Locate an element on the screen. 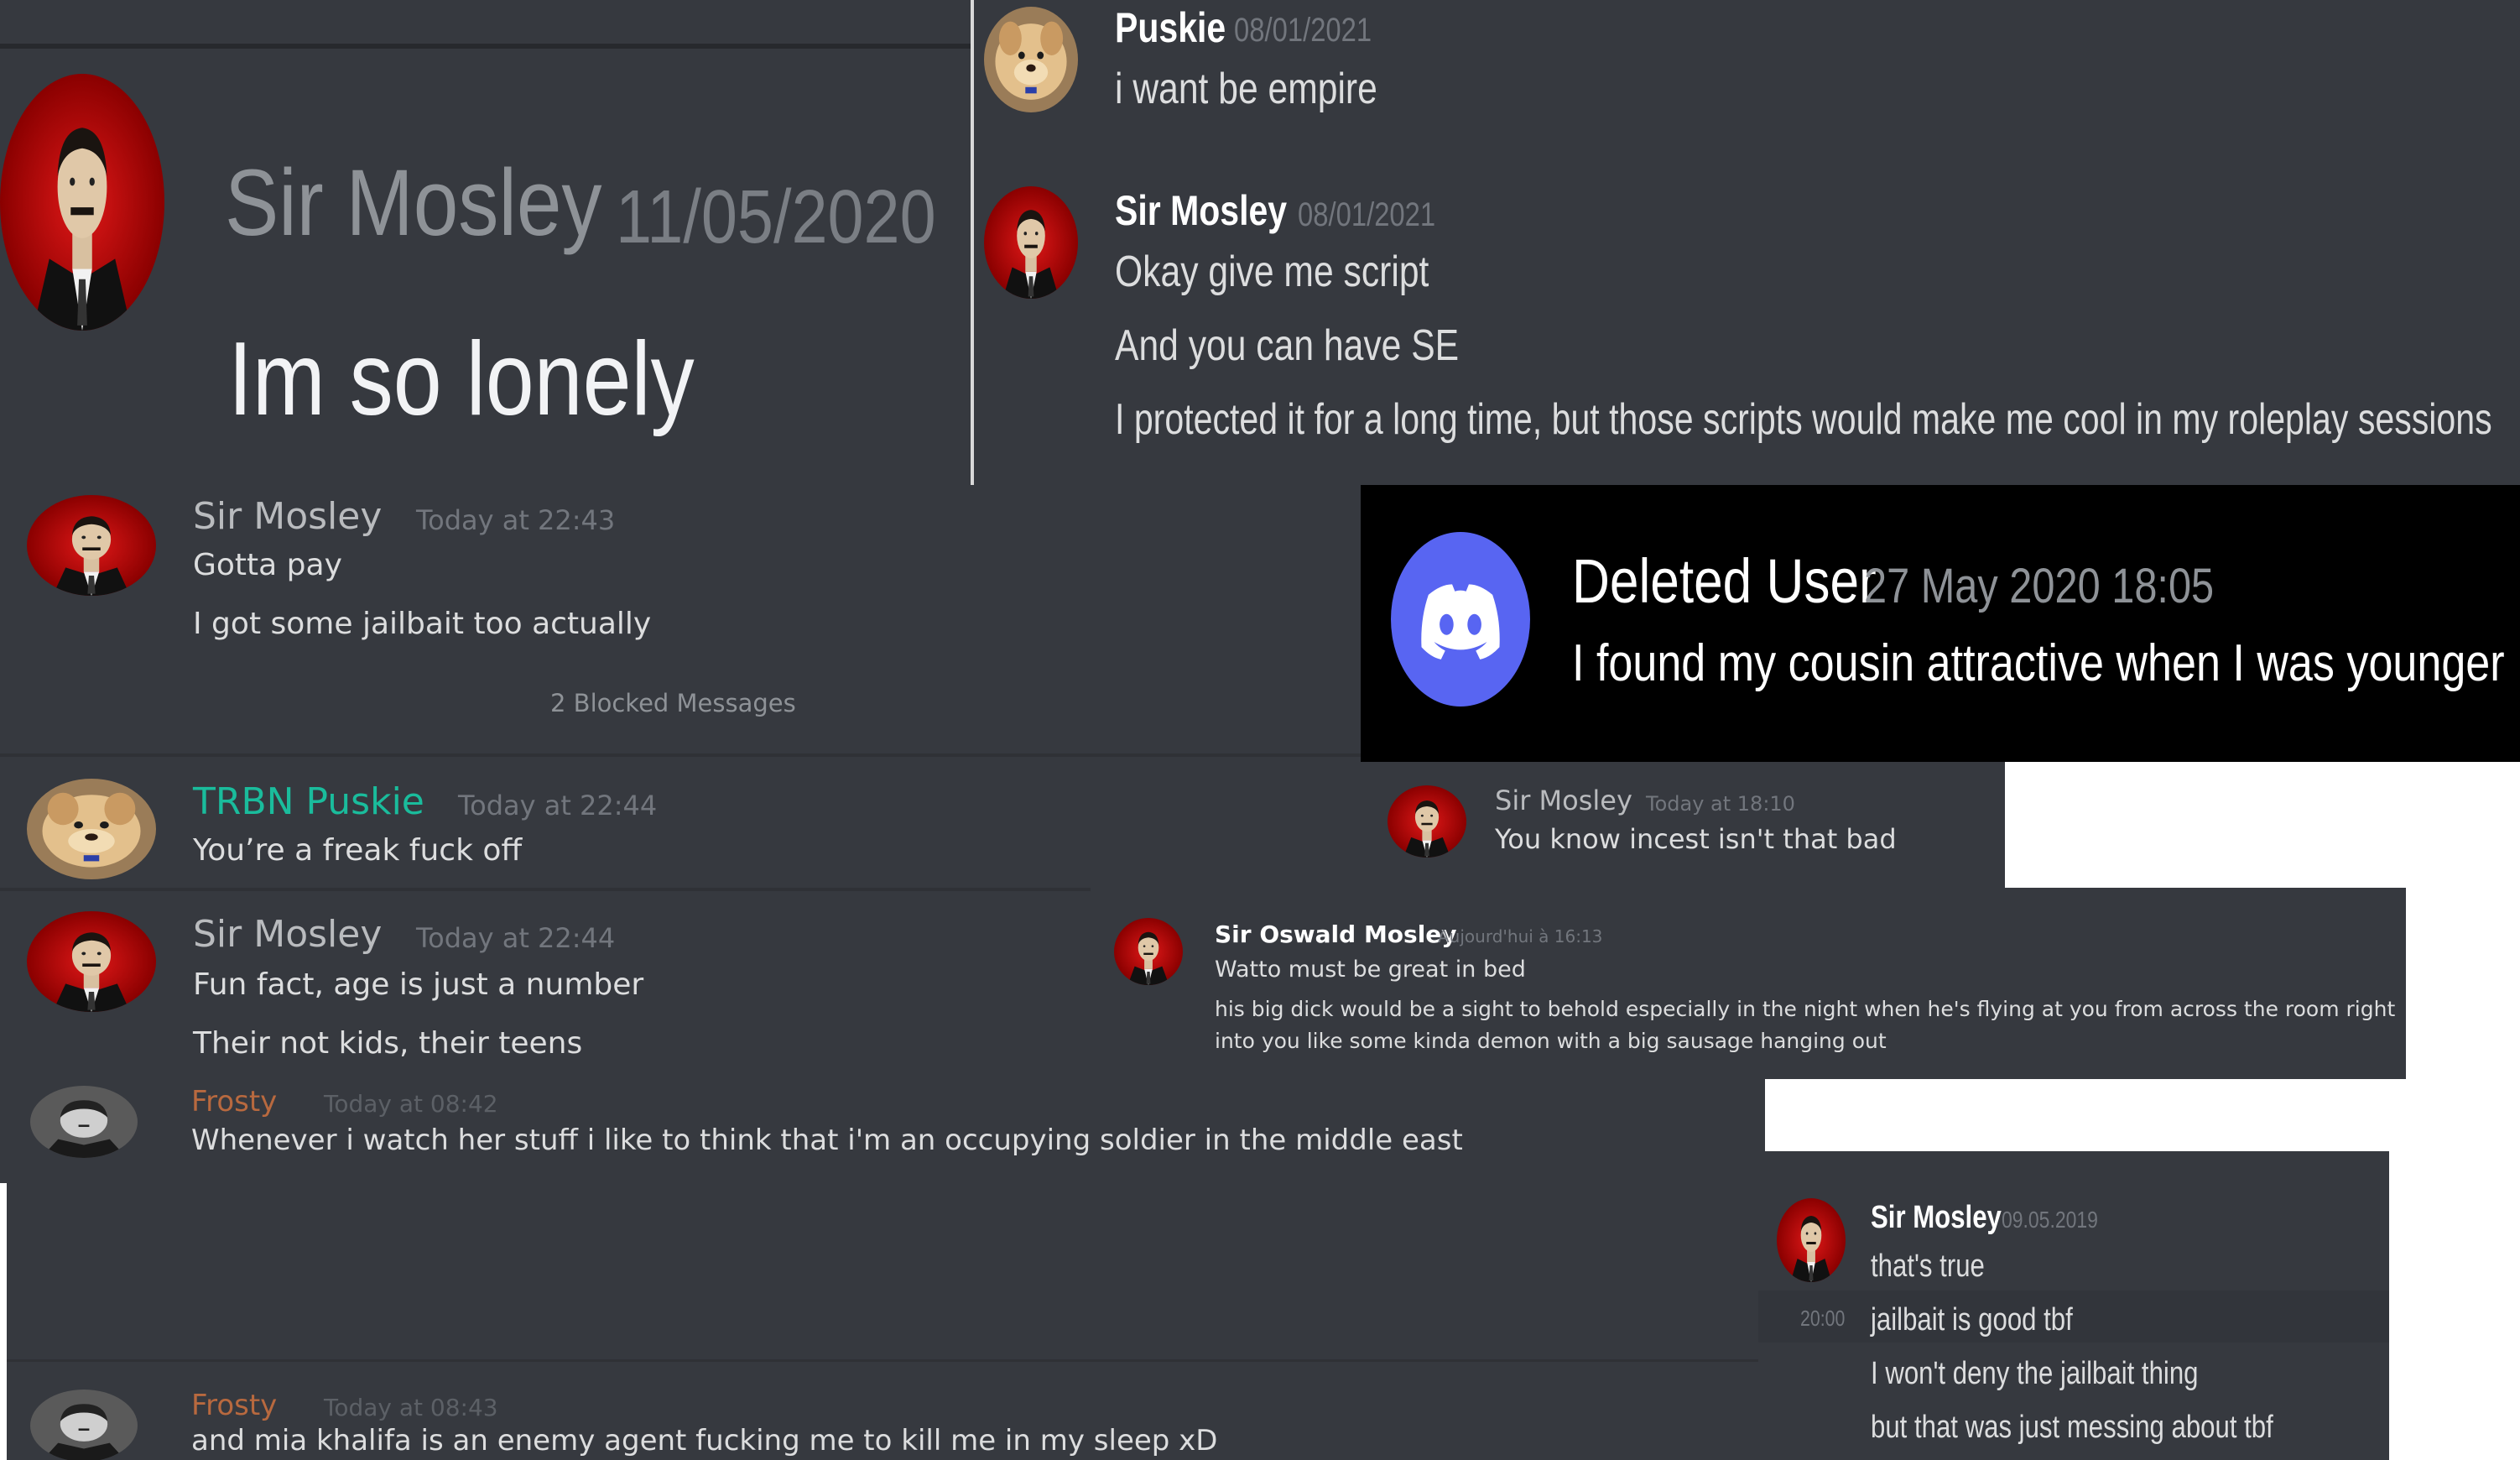  username: TRBN Puskie is located at coordinates (308, 802).